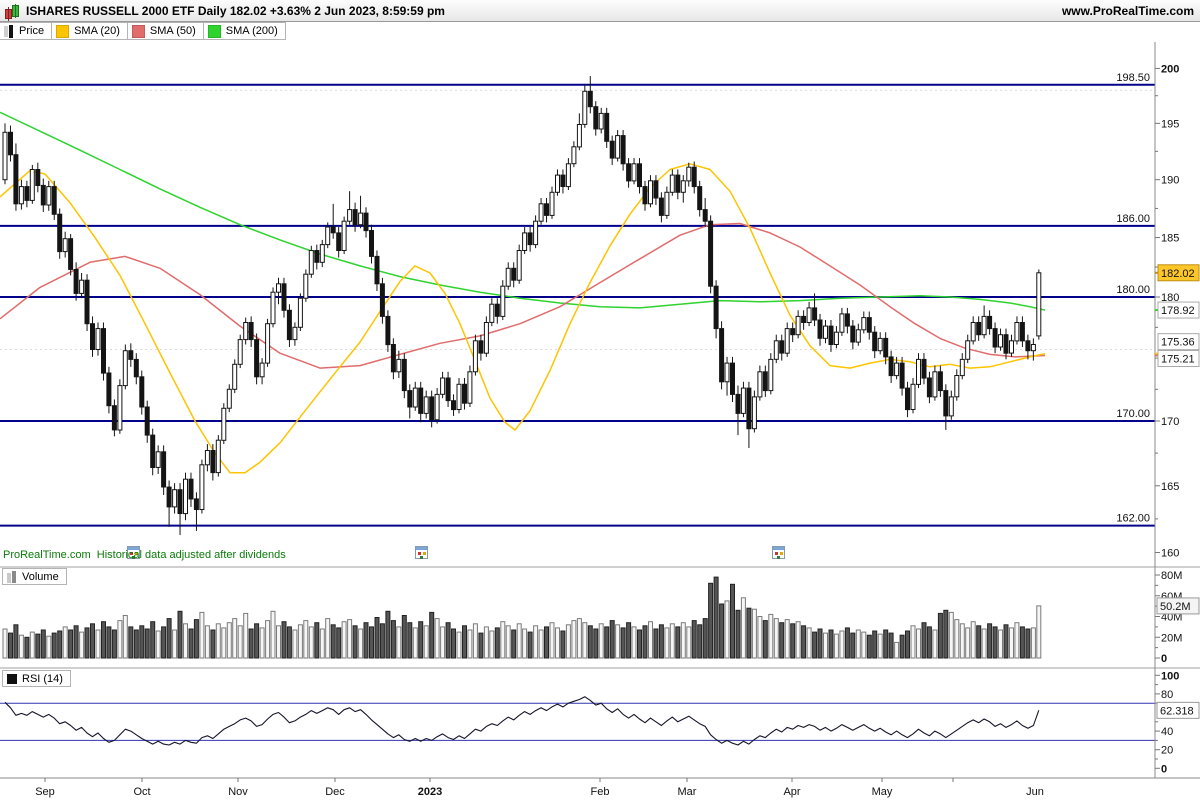 This screenshot has width=1200, height=800. What do you see at coordinates (1133, 519) in the screenshot?
I see `level-label: 162.00` at bounding box center [1133, 519].